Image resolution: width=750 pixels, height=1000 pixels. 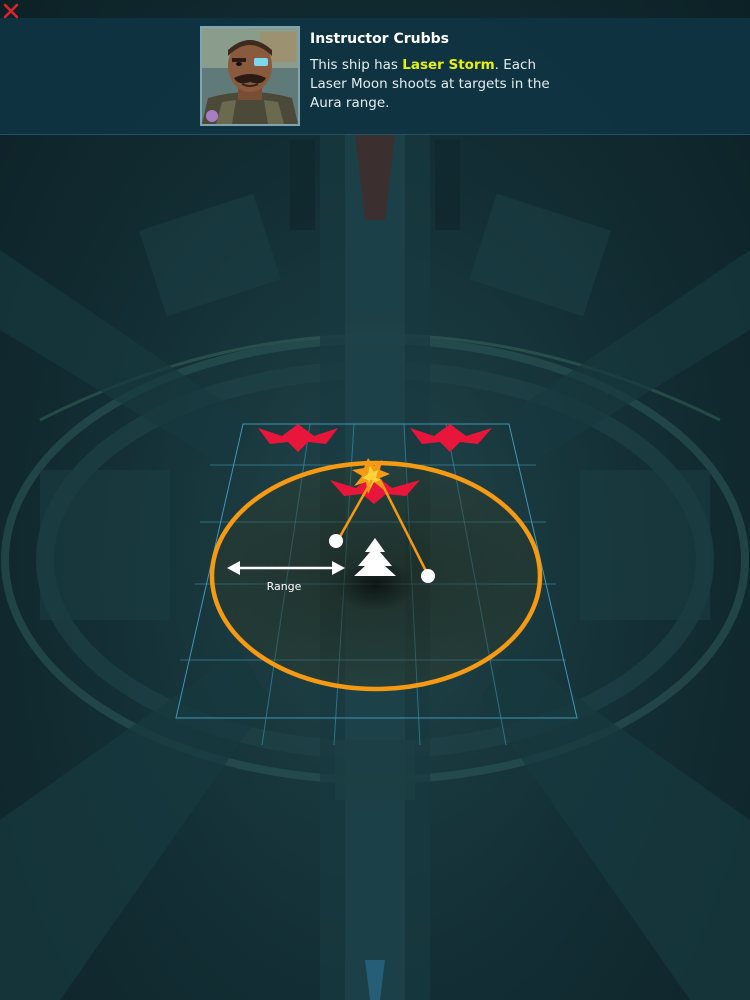 What do you see at coordinates (379, 39) in the screenshot?
I see `speaker-name: Instructor Crubbs` at bounding box center [379, 39].